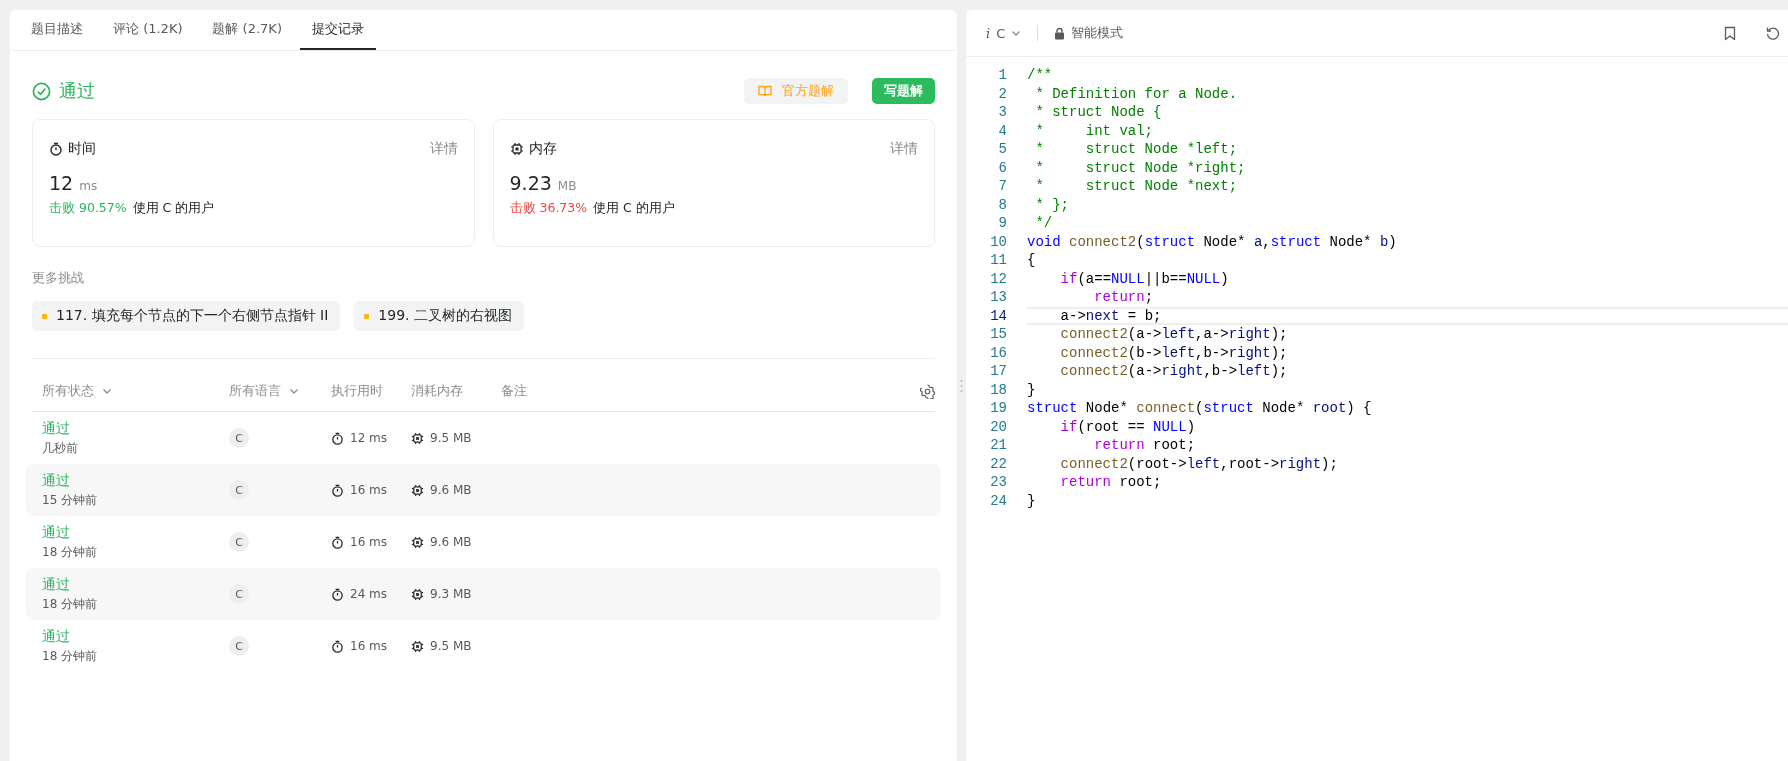  Describe the element at coordinates (247, 30) in the screenshot. I see `tab: 题解 (2.7K)` at that location.